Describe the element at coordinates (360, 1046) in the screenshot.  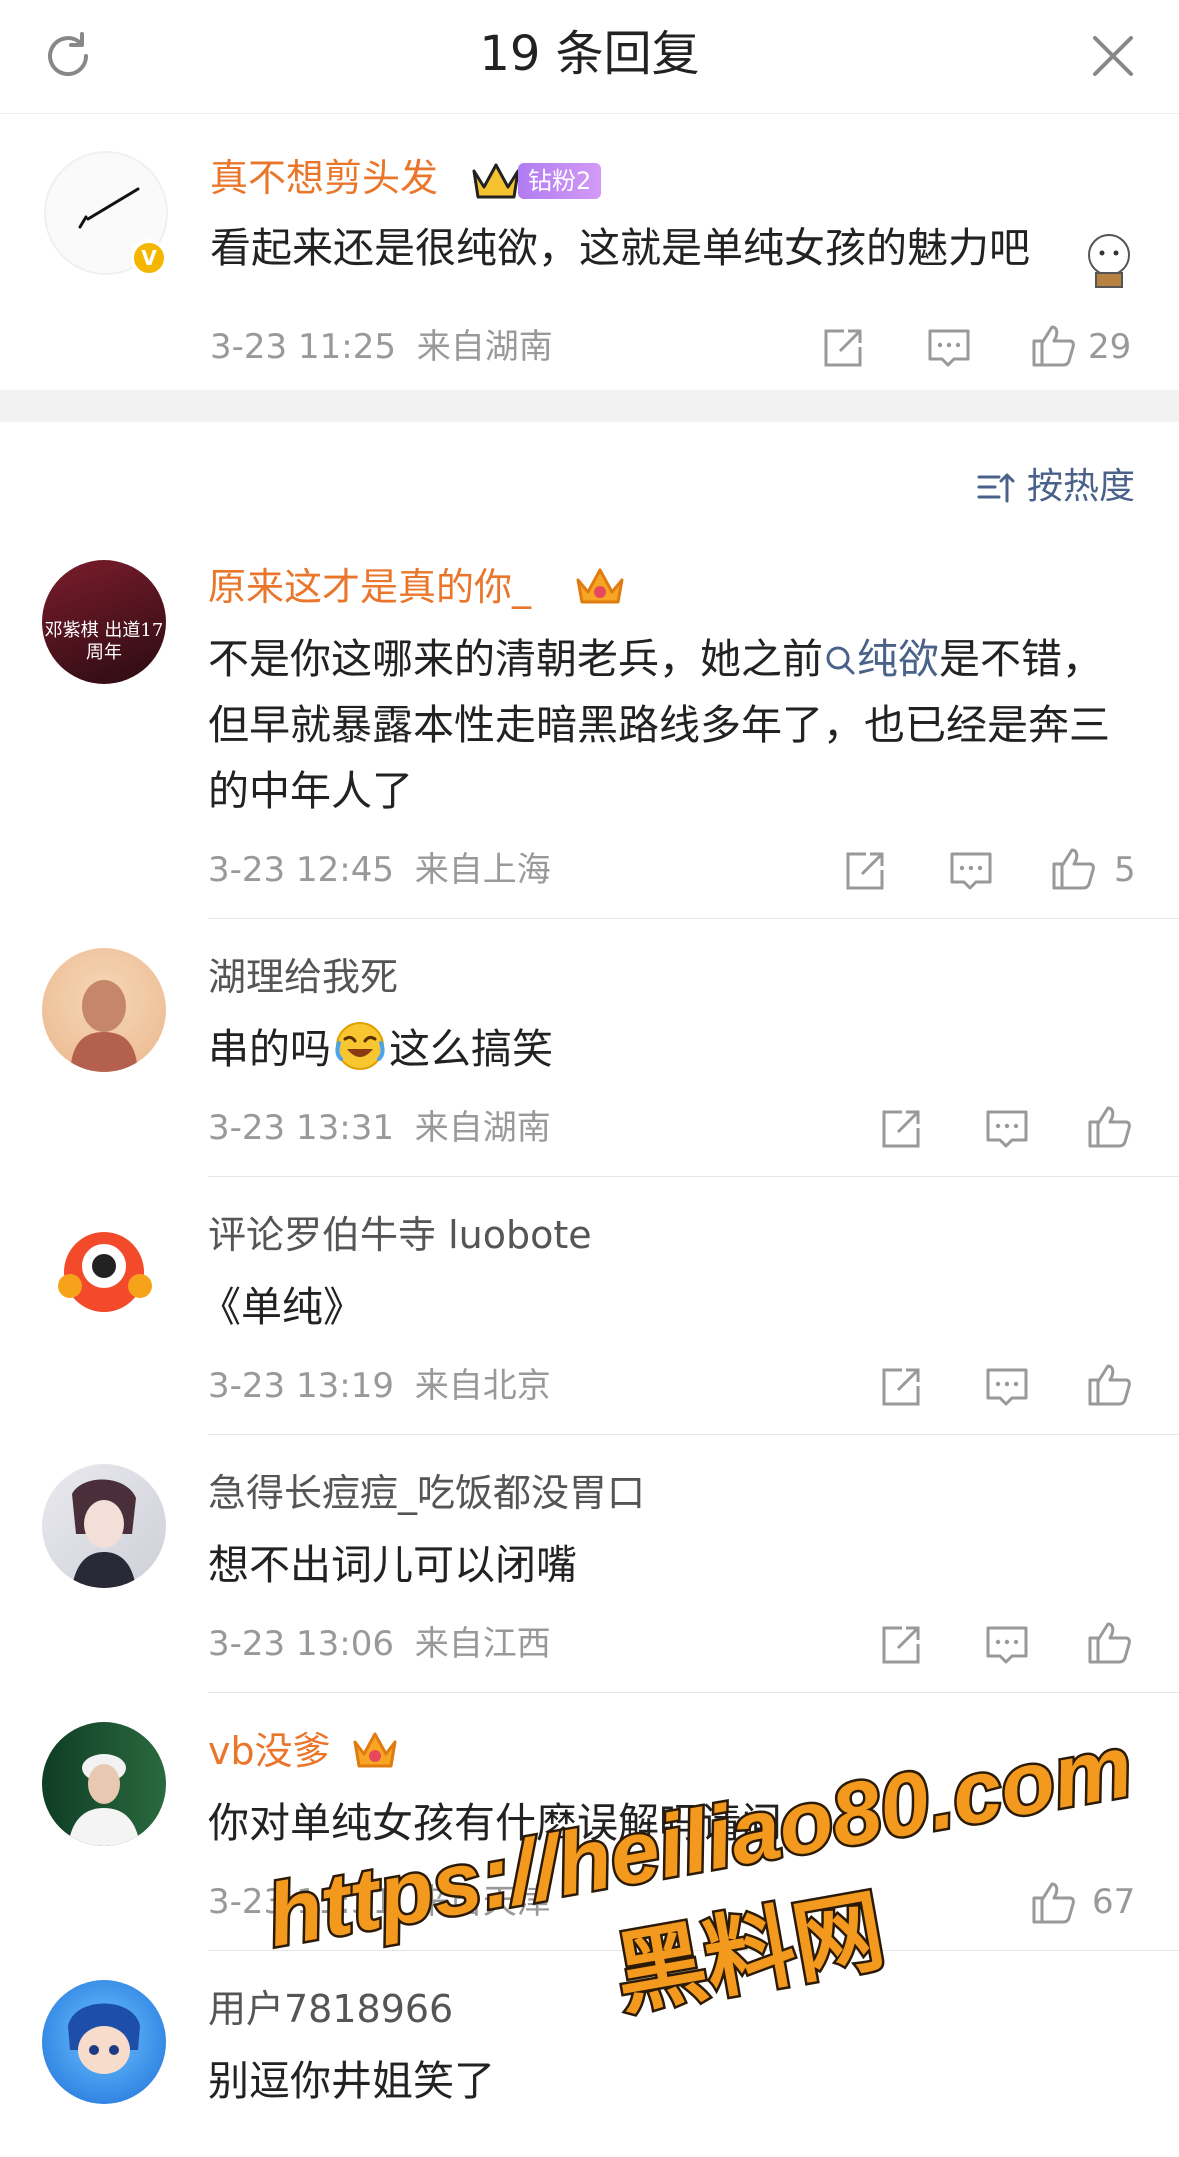
I see `laughing-emoji-icon` at that location.